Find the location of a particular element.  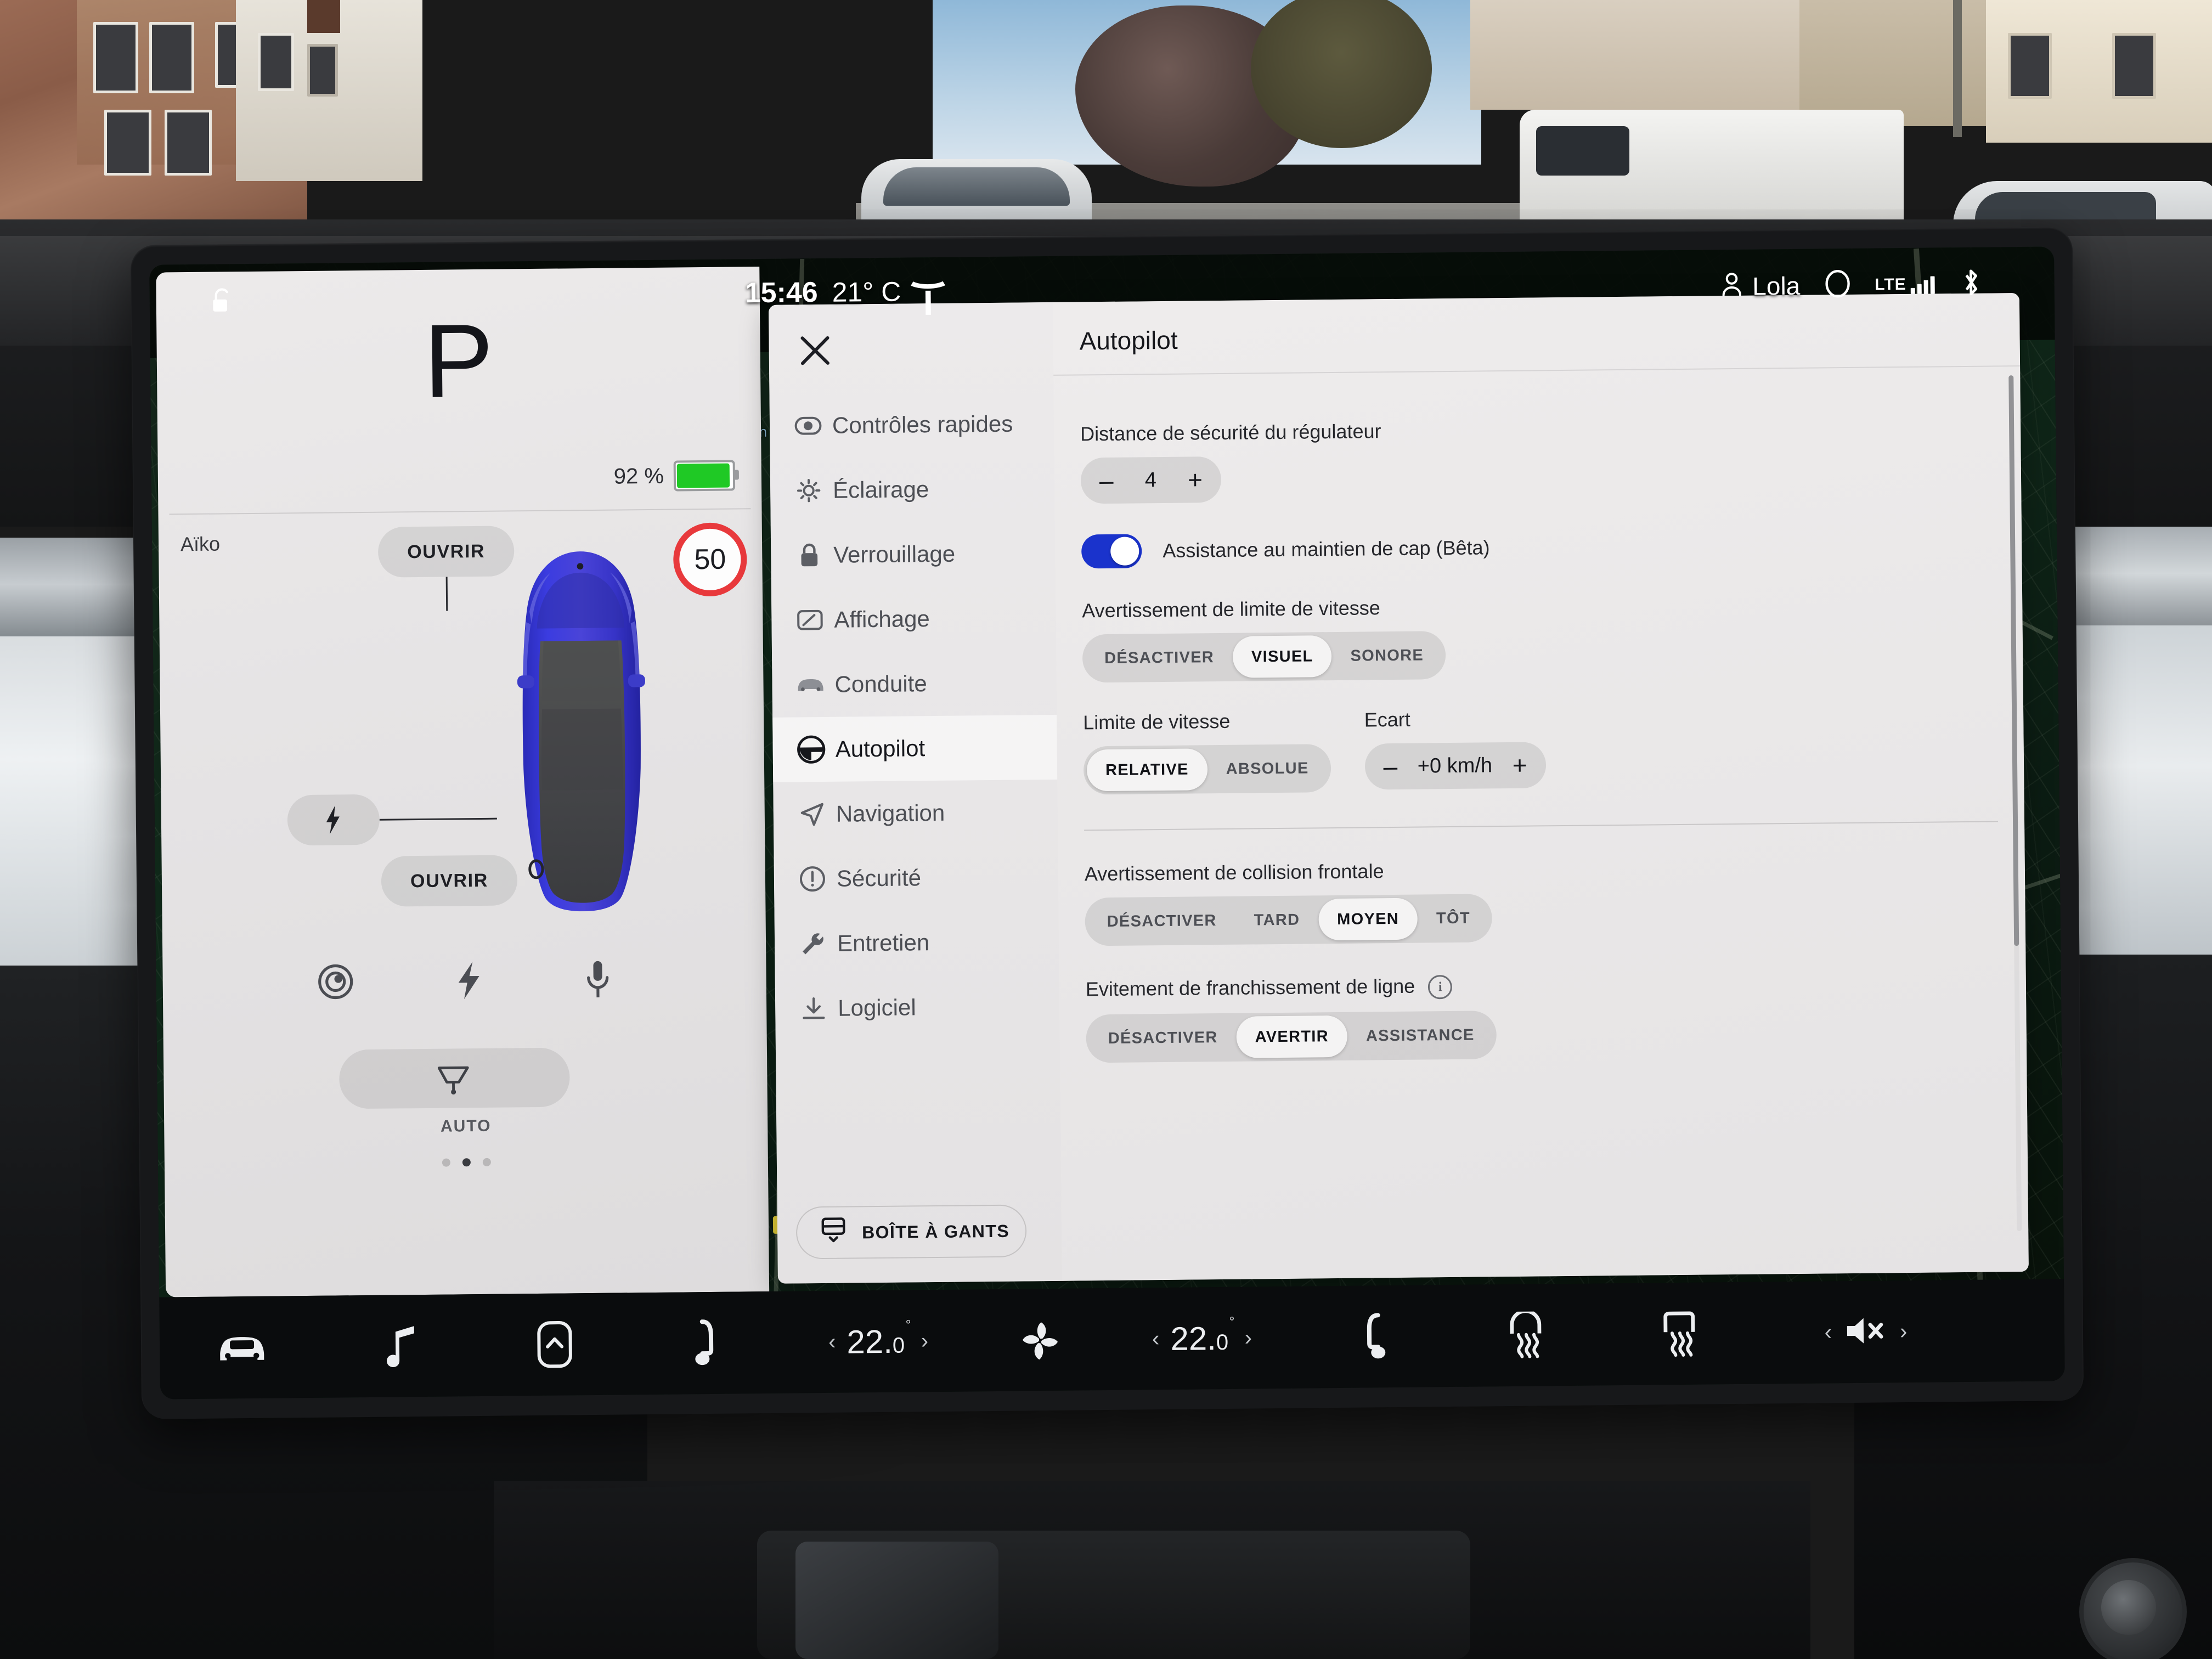

wiper-button is located at coordinates (454, 1078).